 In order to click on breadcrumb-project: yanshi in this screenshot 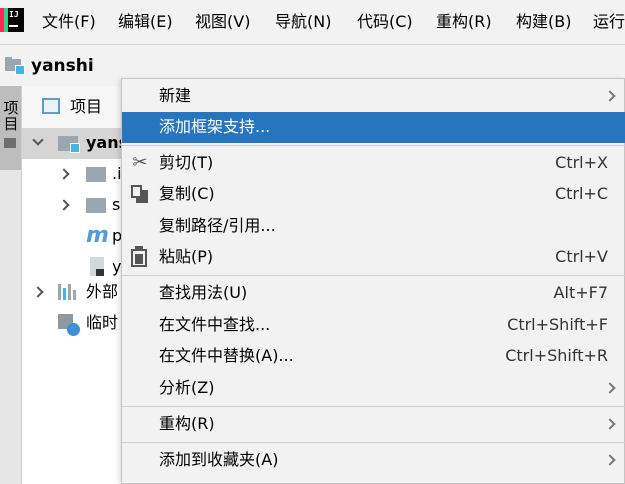, I will do `click(62, 66)`.